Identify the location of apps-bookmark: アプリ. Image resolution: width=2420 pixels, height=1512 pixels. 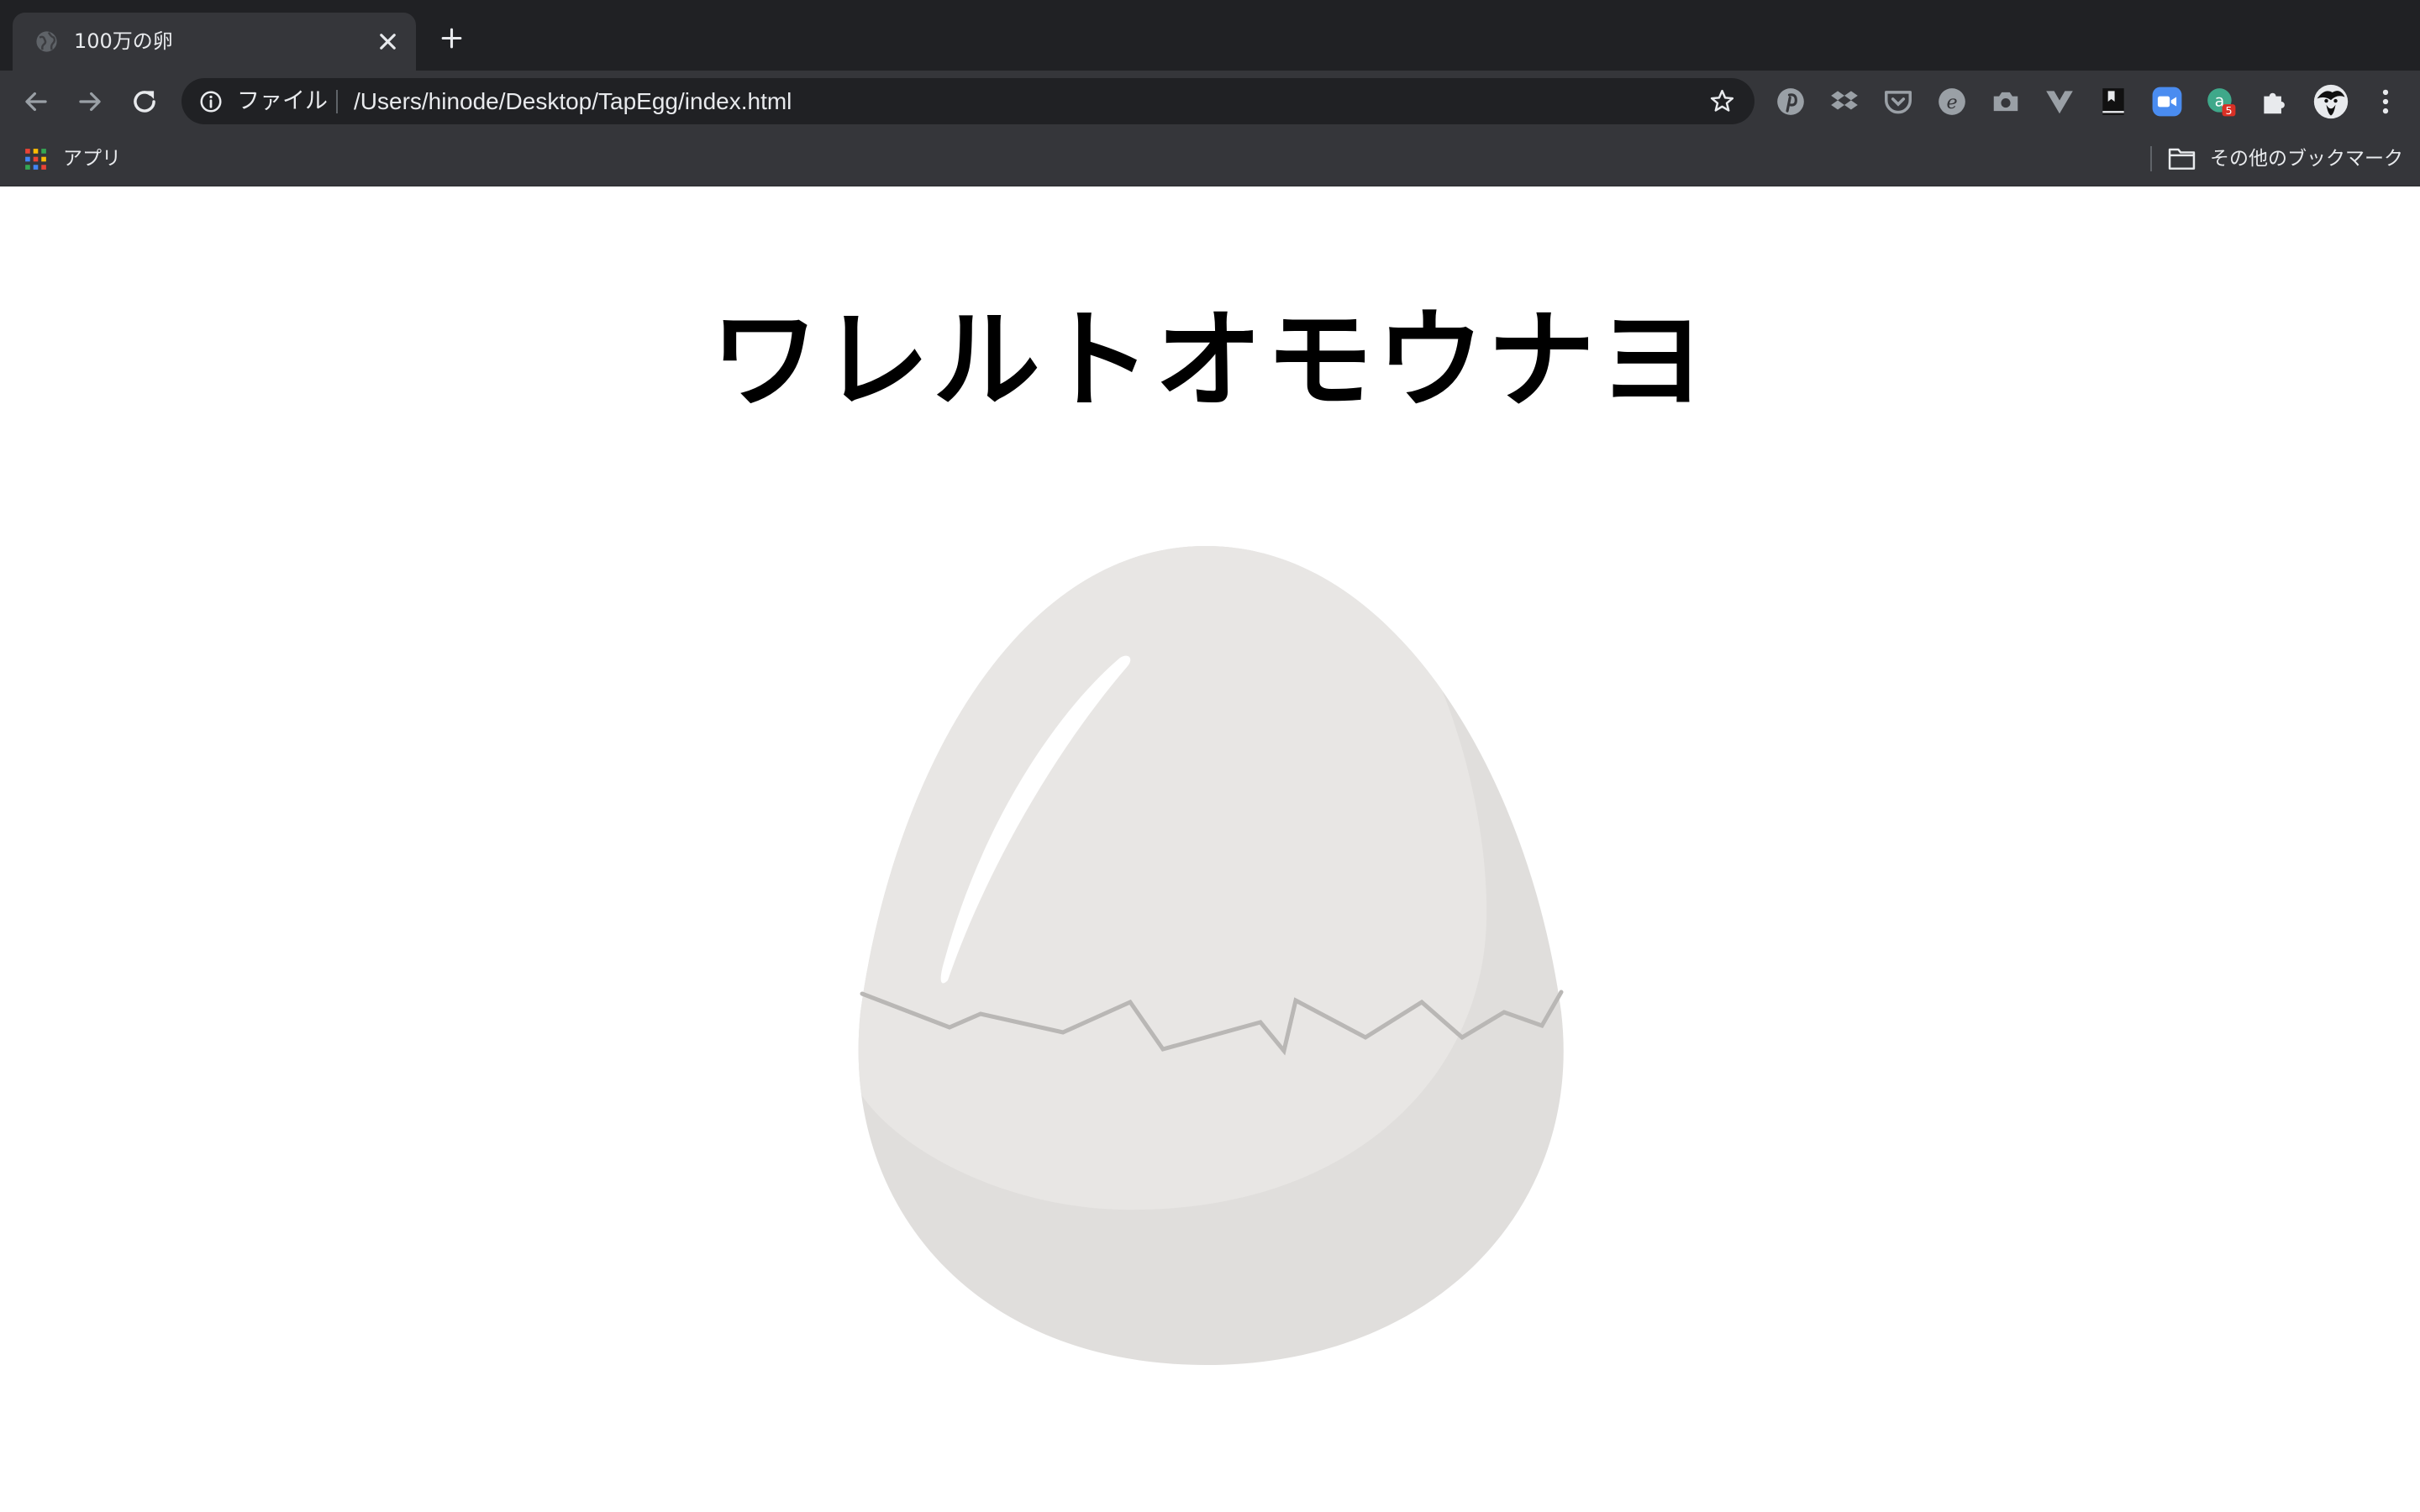
(92, 158).